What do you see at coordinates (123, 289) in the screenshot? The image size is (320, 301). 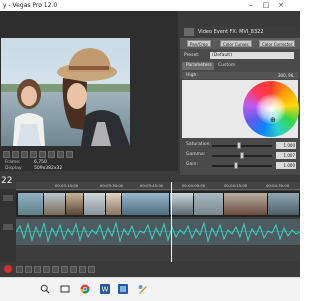 I see `vegas-app-icon` at bounding box center [123, 289].